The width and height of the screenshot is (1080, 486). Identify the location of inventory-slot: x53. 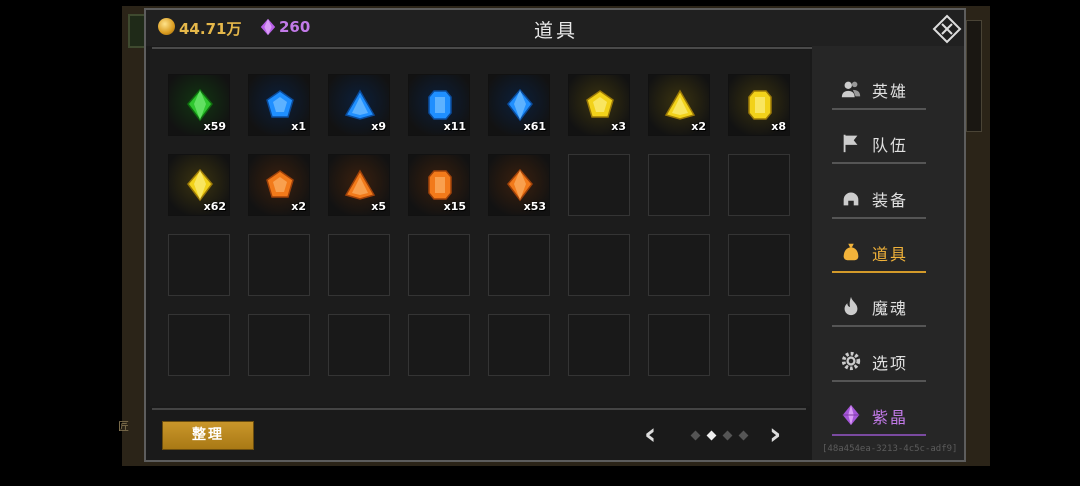
(519, 185).